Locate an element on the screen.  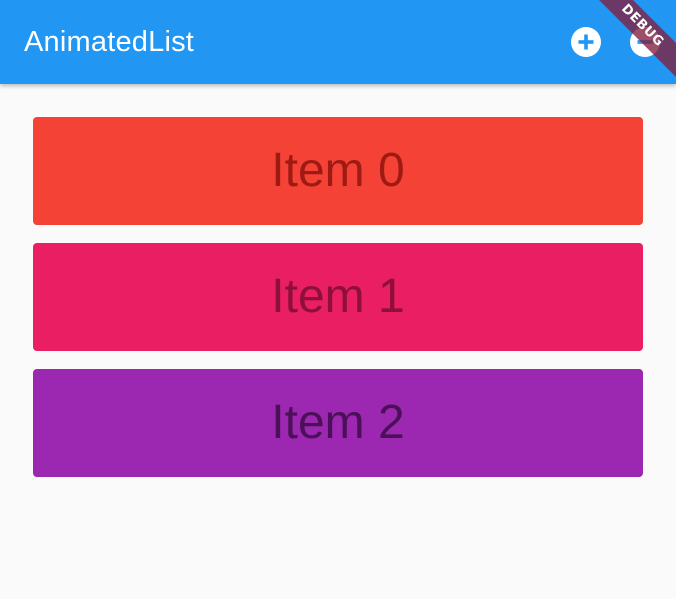
list-item-label: Item 2 is located at coordinates (338, 422).